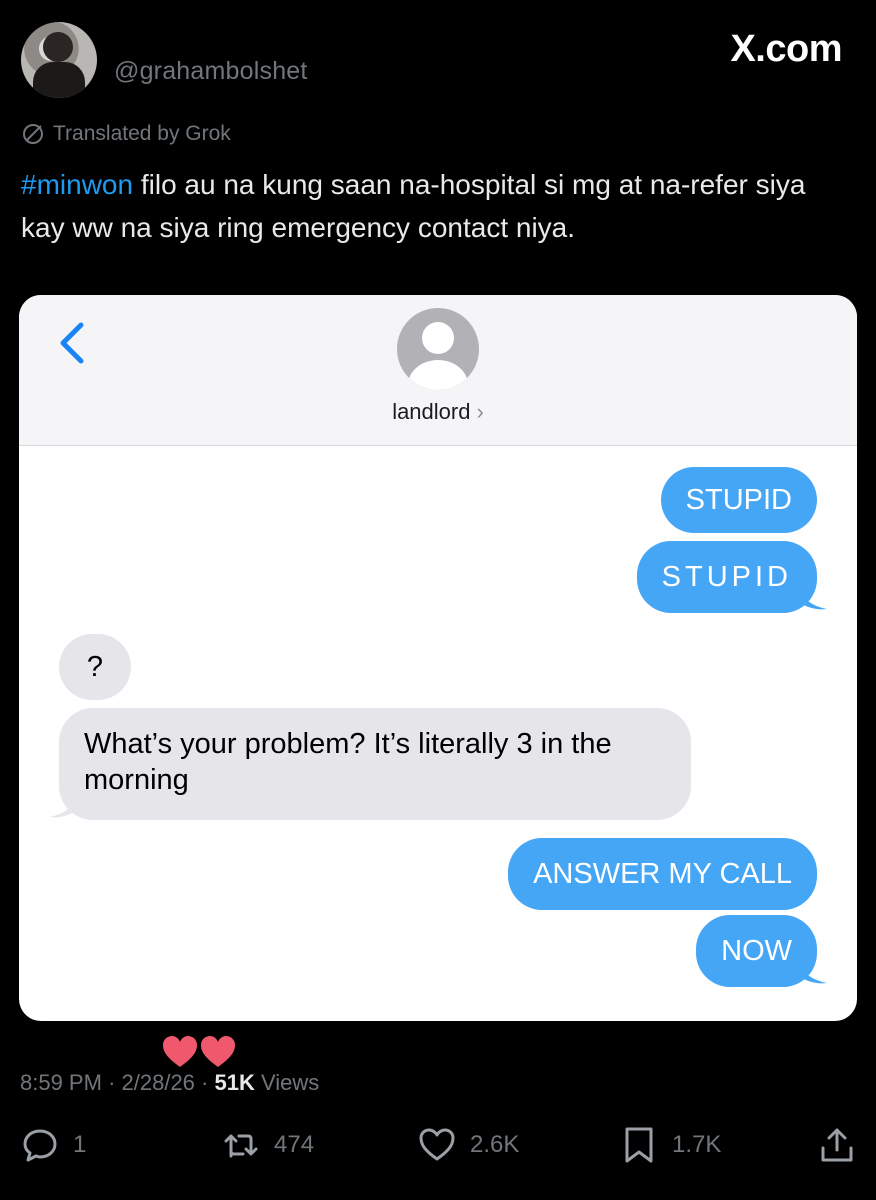 This screenshot has width=876, height=1200. Describe the element at coordinates (639, 1145) in the screenshot. I see `bookmark-icon` at that location.